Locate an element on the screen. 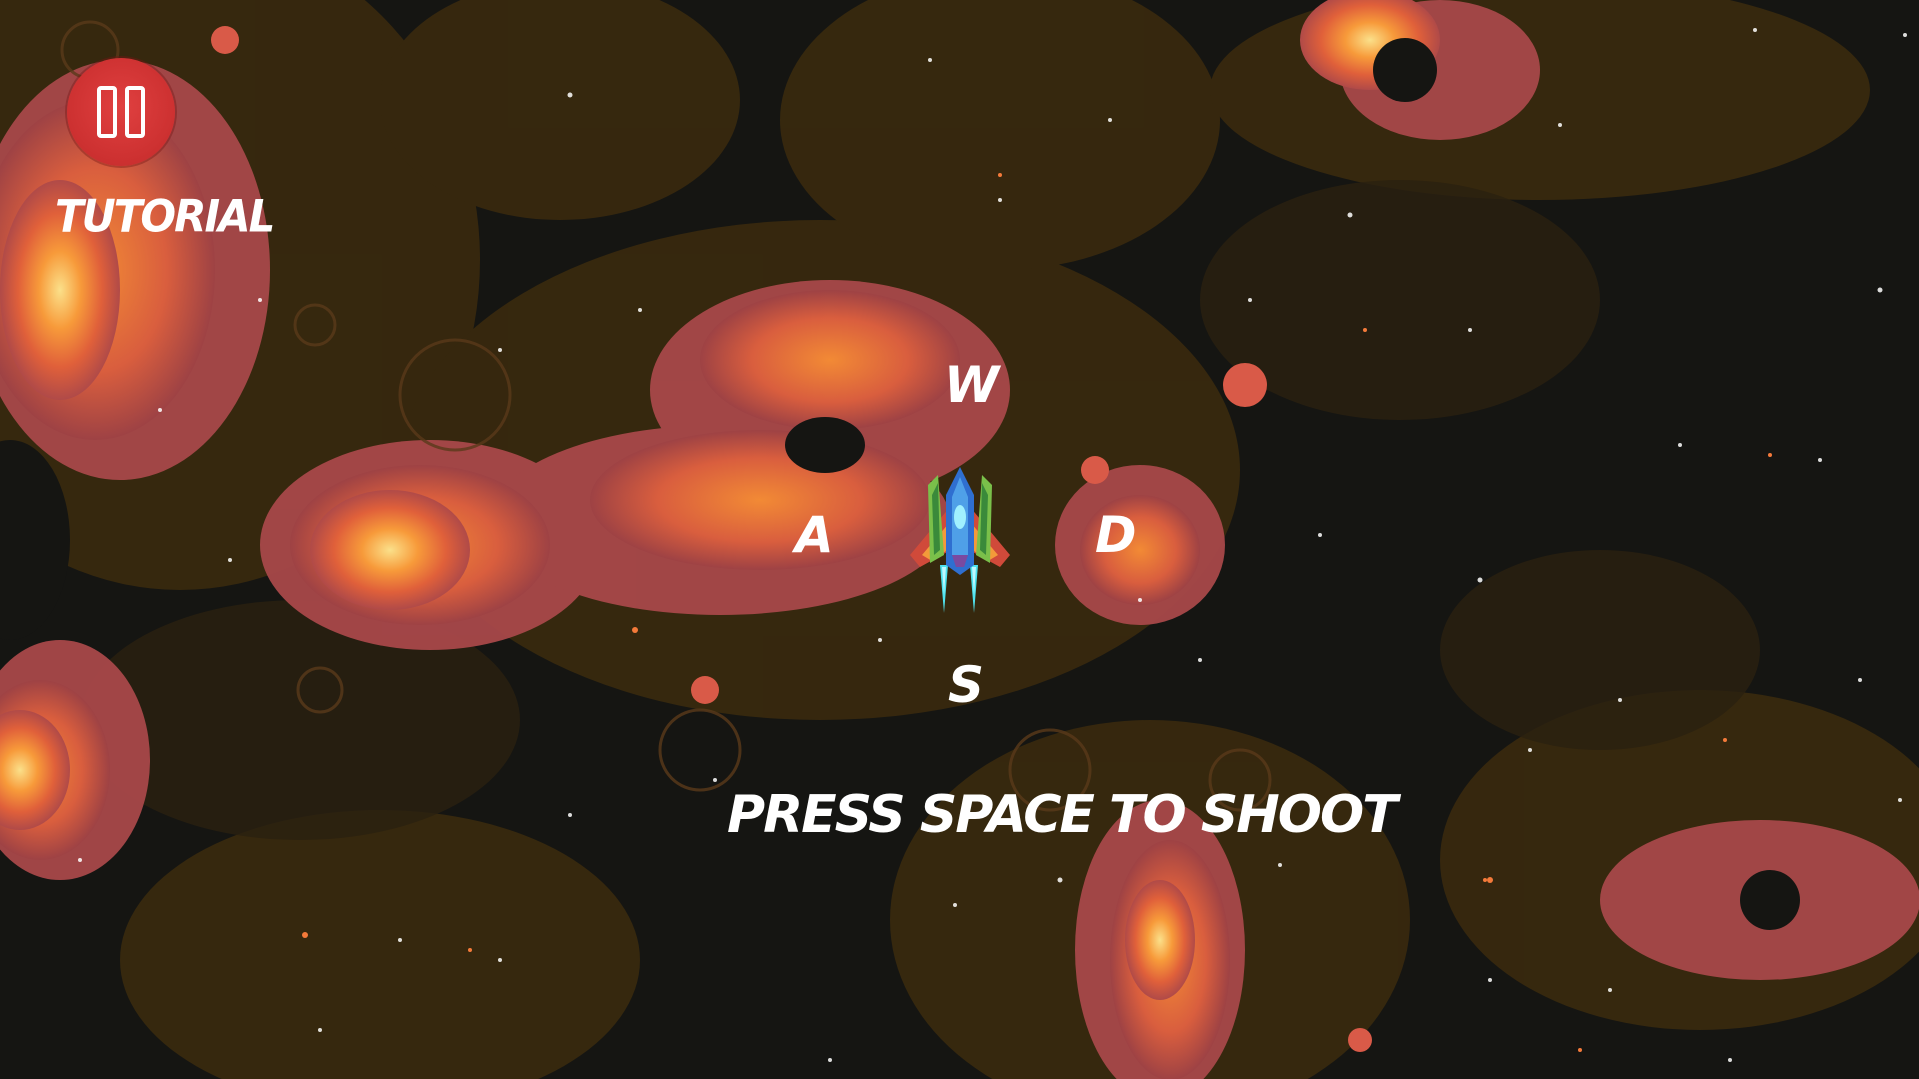  key-down-hint: S is located at coordinates (966, 685).